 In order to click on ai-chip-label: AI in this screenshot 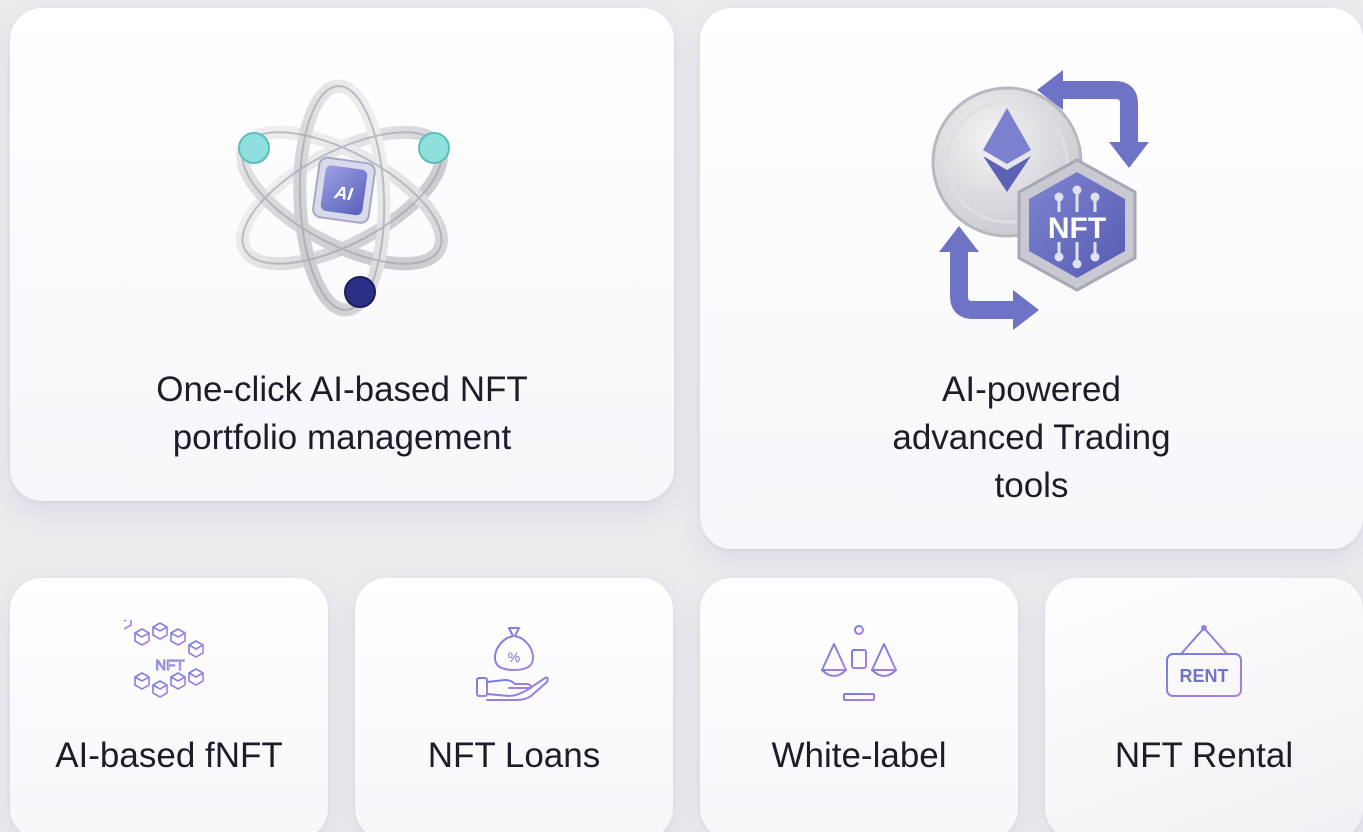, I will do `click(343, 193)`.